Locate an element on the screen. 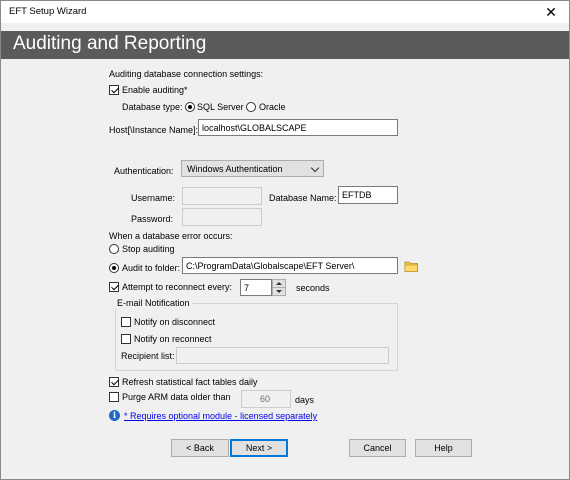 The image size is (570, 480). audit-to-folder-radio is located at coordinates (114, 268).